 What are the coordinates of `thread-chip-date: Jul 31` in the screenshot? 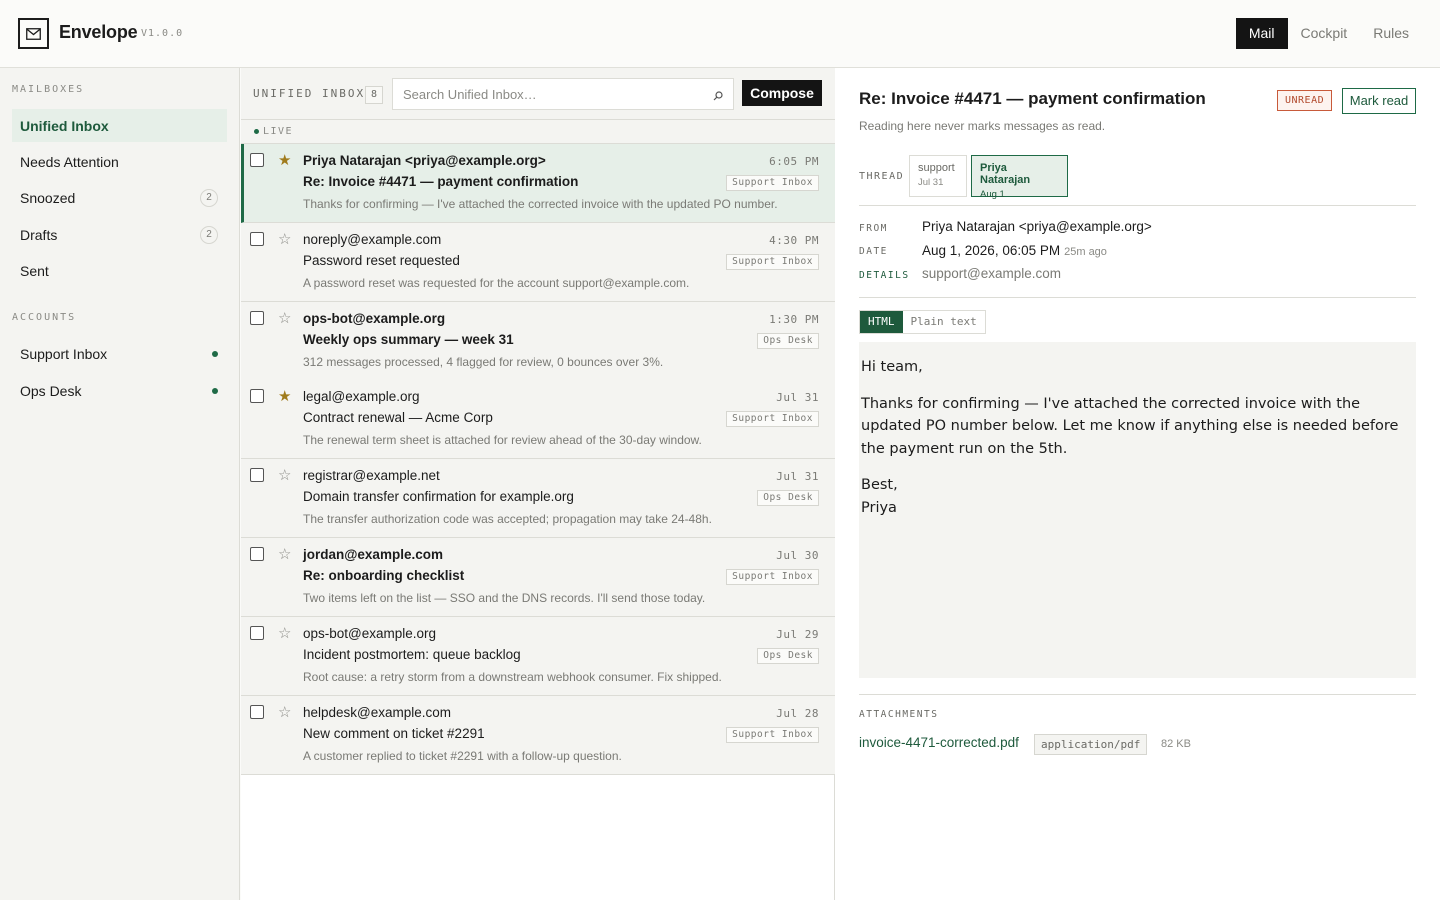 It's located at (931, 182).